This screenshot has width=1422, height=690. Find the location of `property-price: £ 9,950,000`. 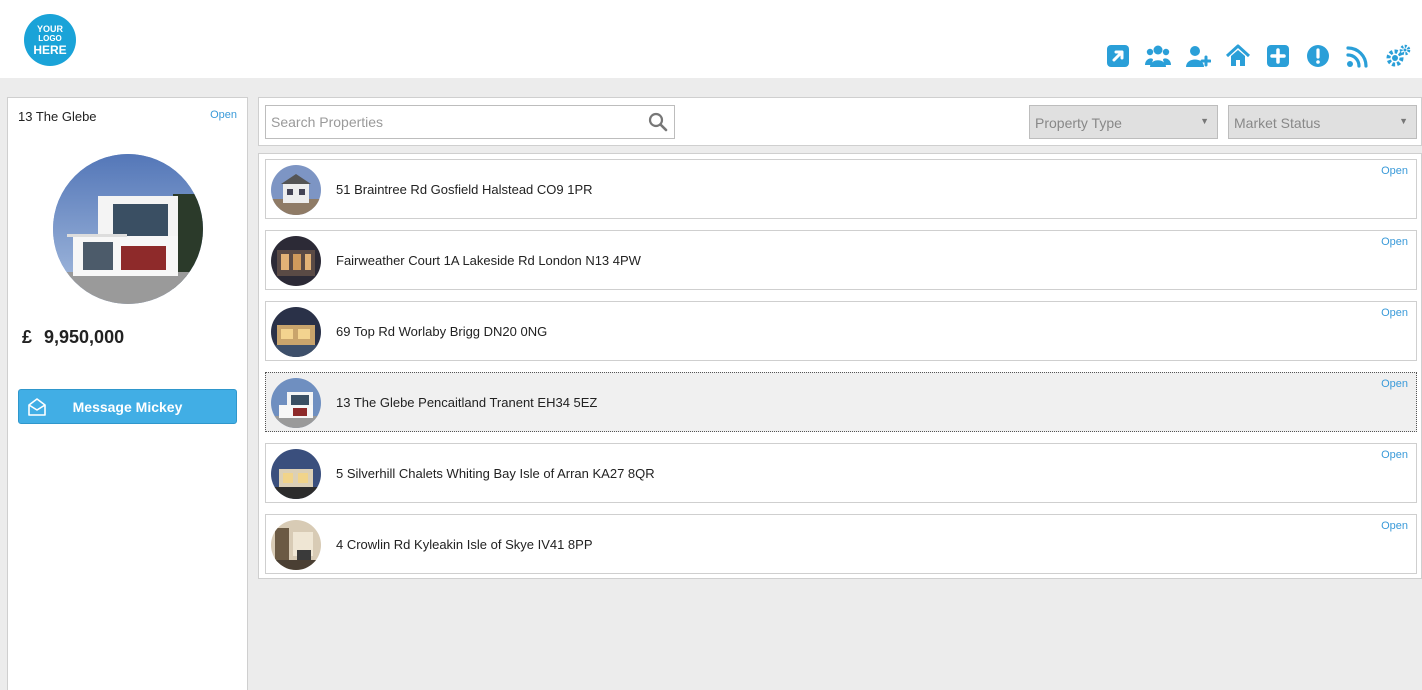

property-price: £ 9,950,000 is located at coordinates (73, 337).